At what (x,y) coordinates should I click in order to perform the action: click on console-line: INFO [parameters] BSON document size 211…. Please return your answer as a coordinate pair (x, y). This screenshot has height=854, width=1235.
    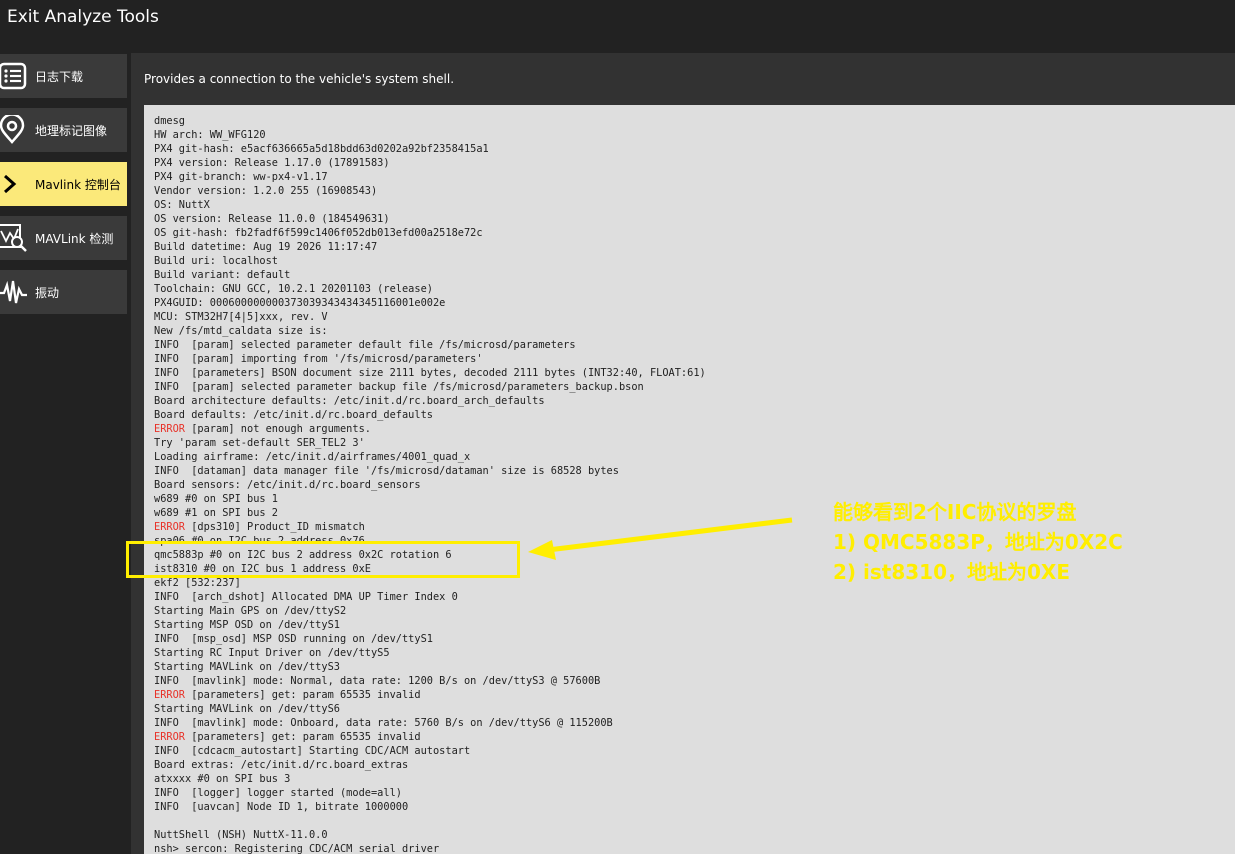
    Looking at the image, I should click on (430, 373).